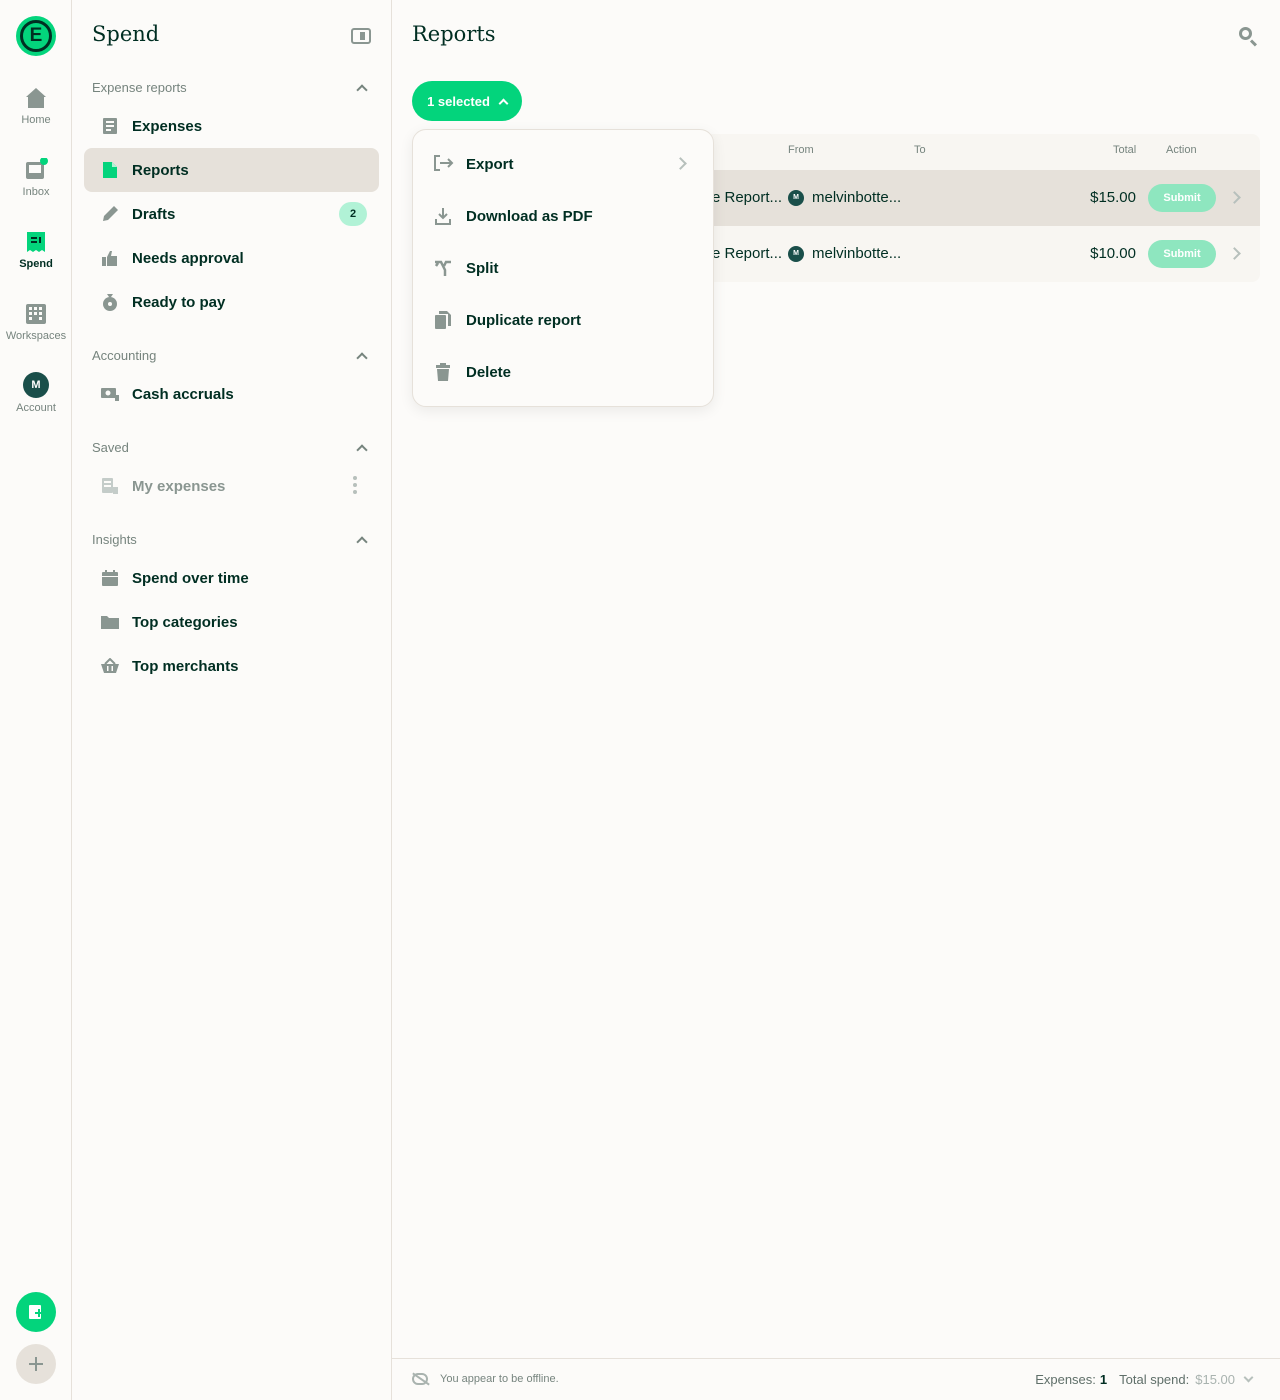 The image size is (1280, 1400). What do you see at coordinates (920, 150) in the screenshot?
I see `column-to: To` at bounding box center [920, 150].